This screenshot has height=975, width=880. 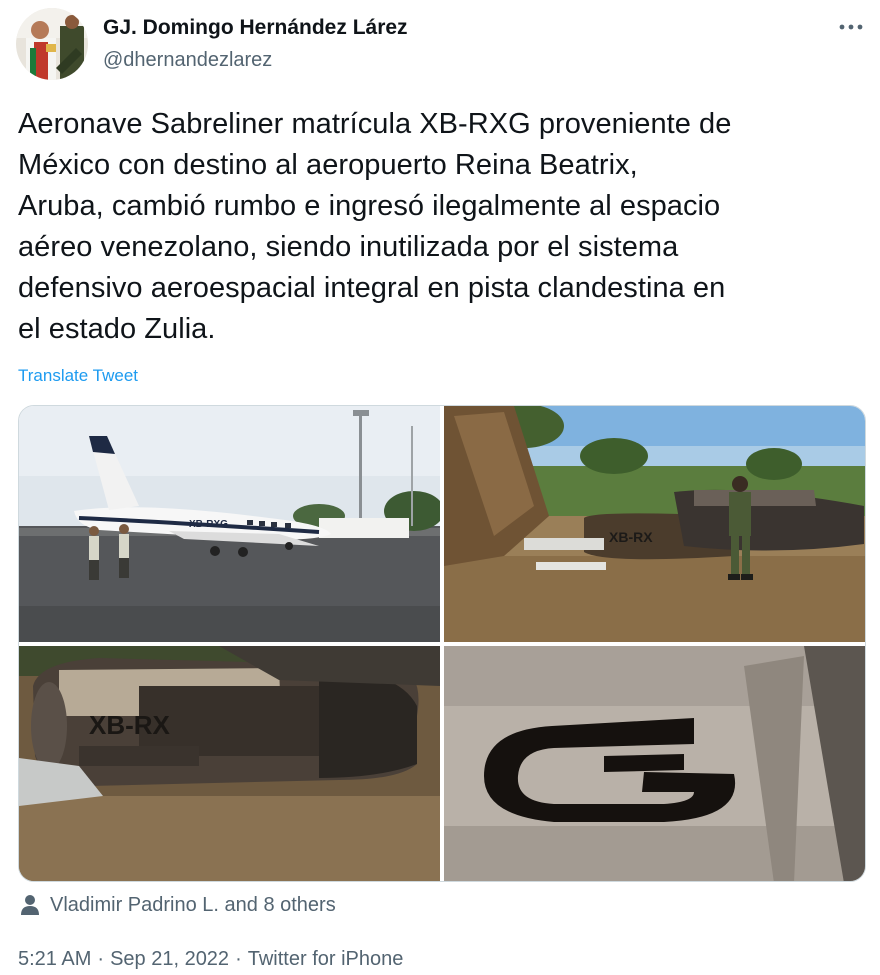 What do you see at coordinates (654, 524) in the screenshot?
I see `photo-wreck-with-soldier: XB-RX` at bounding box center [654, 524].